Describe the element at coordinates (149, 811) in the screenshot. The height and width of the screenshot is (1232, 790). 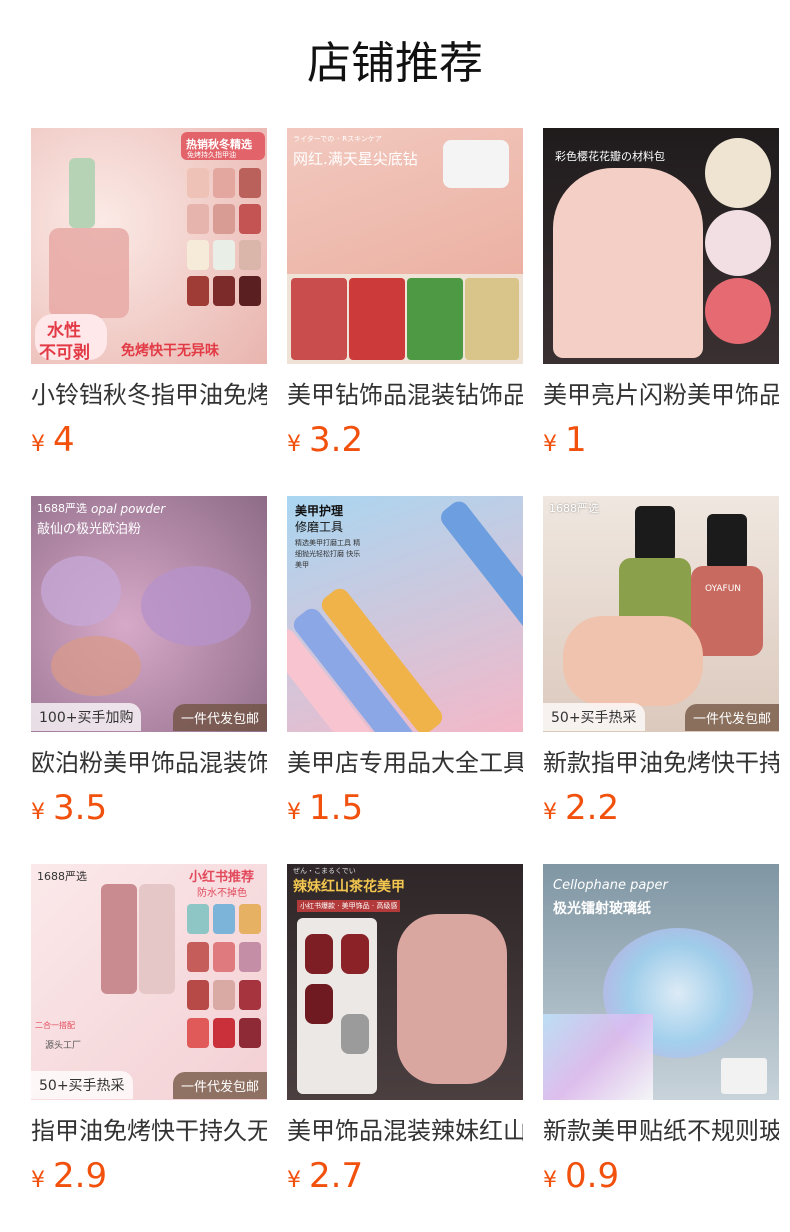
I see `product-price: ¥3.5` at that location.